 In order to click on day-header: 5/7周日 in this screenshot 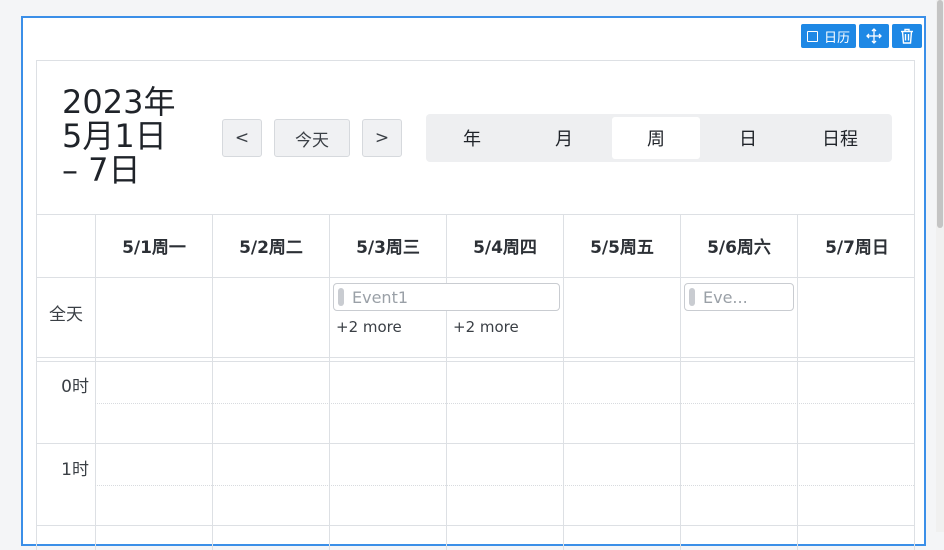, I will do `click(856, 245)`.